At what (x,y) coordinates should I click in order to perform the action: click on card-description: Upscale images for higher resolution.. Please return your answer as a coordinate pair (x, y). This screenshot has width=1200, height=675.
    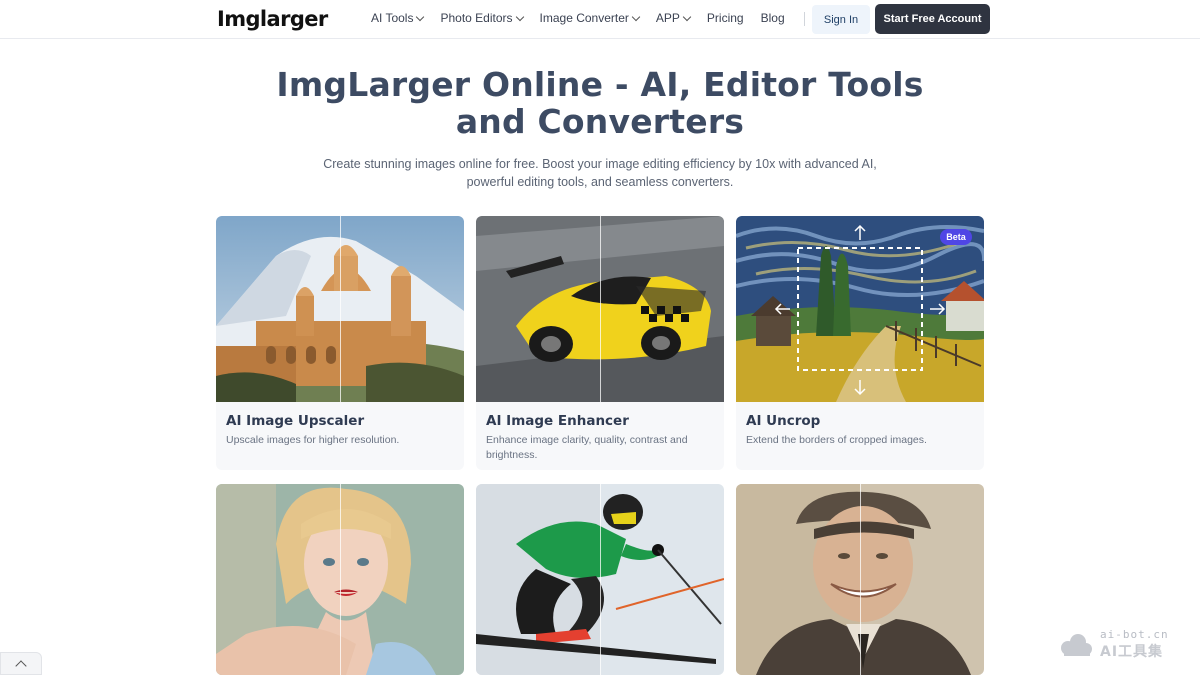
    Looking at the image, I should click on (313, 440).